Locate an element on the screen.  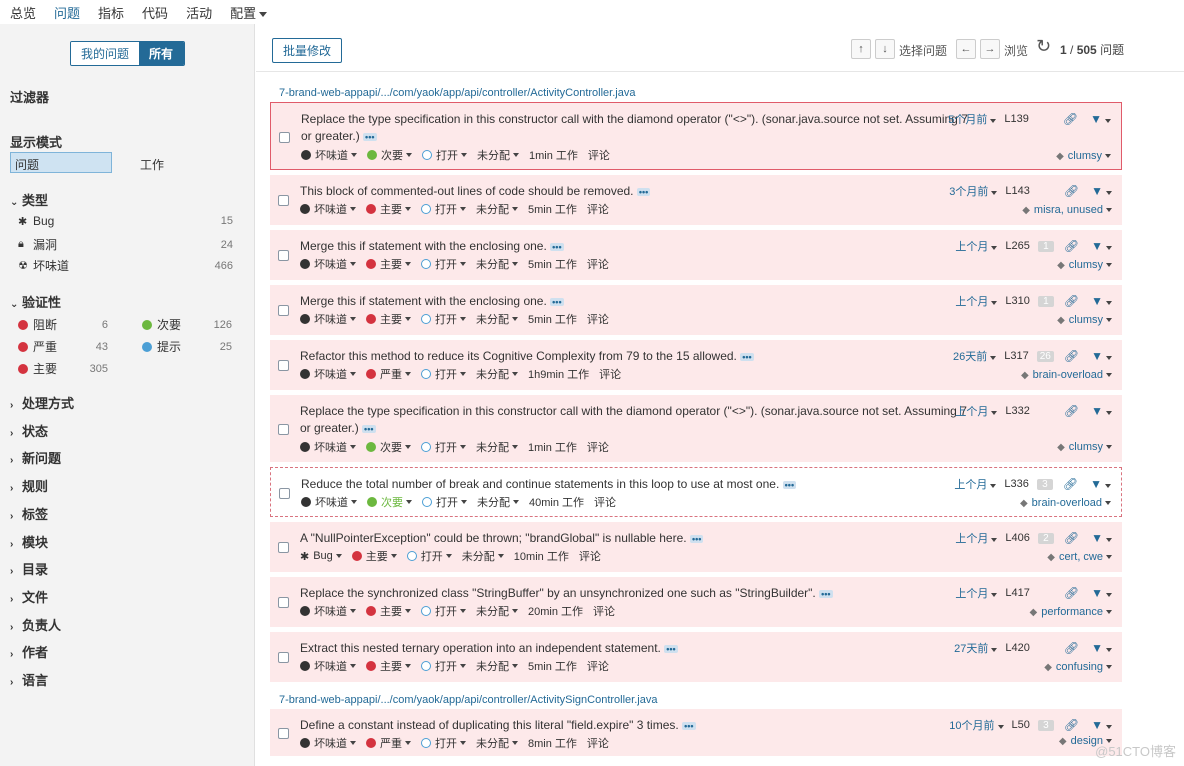
facet-severity-minor: 次要 126 is located at coordinates (187, 324).